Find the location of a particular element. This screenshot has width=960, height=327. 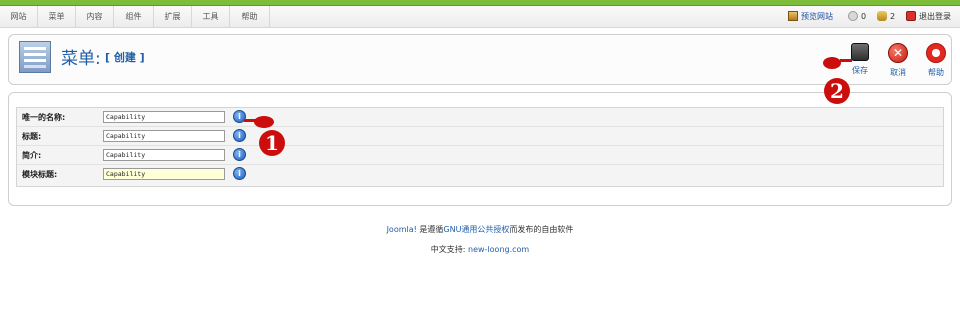

help-button: 帮助 is located at coordinates (936, 62).